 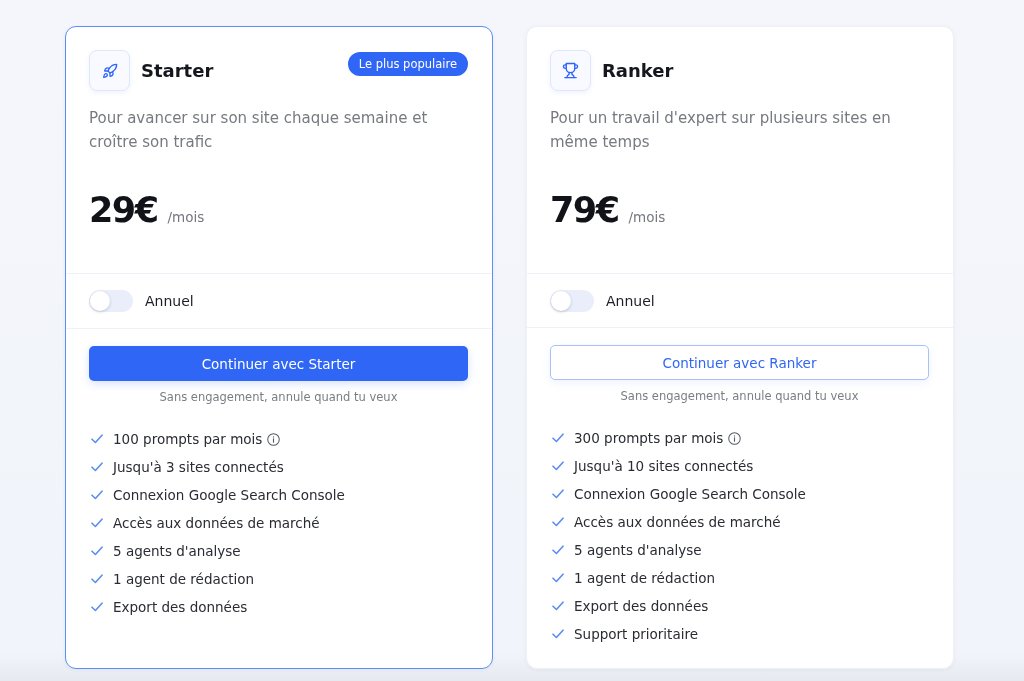 What do you see at coordinates (584, 210) in the screenshot?
I see `price: 79€` at bounding box center [584, 210].